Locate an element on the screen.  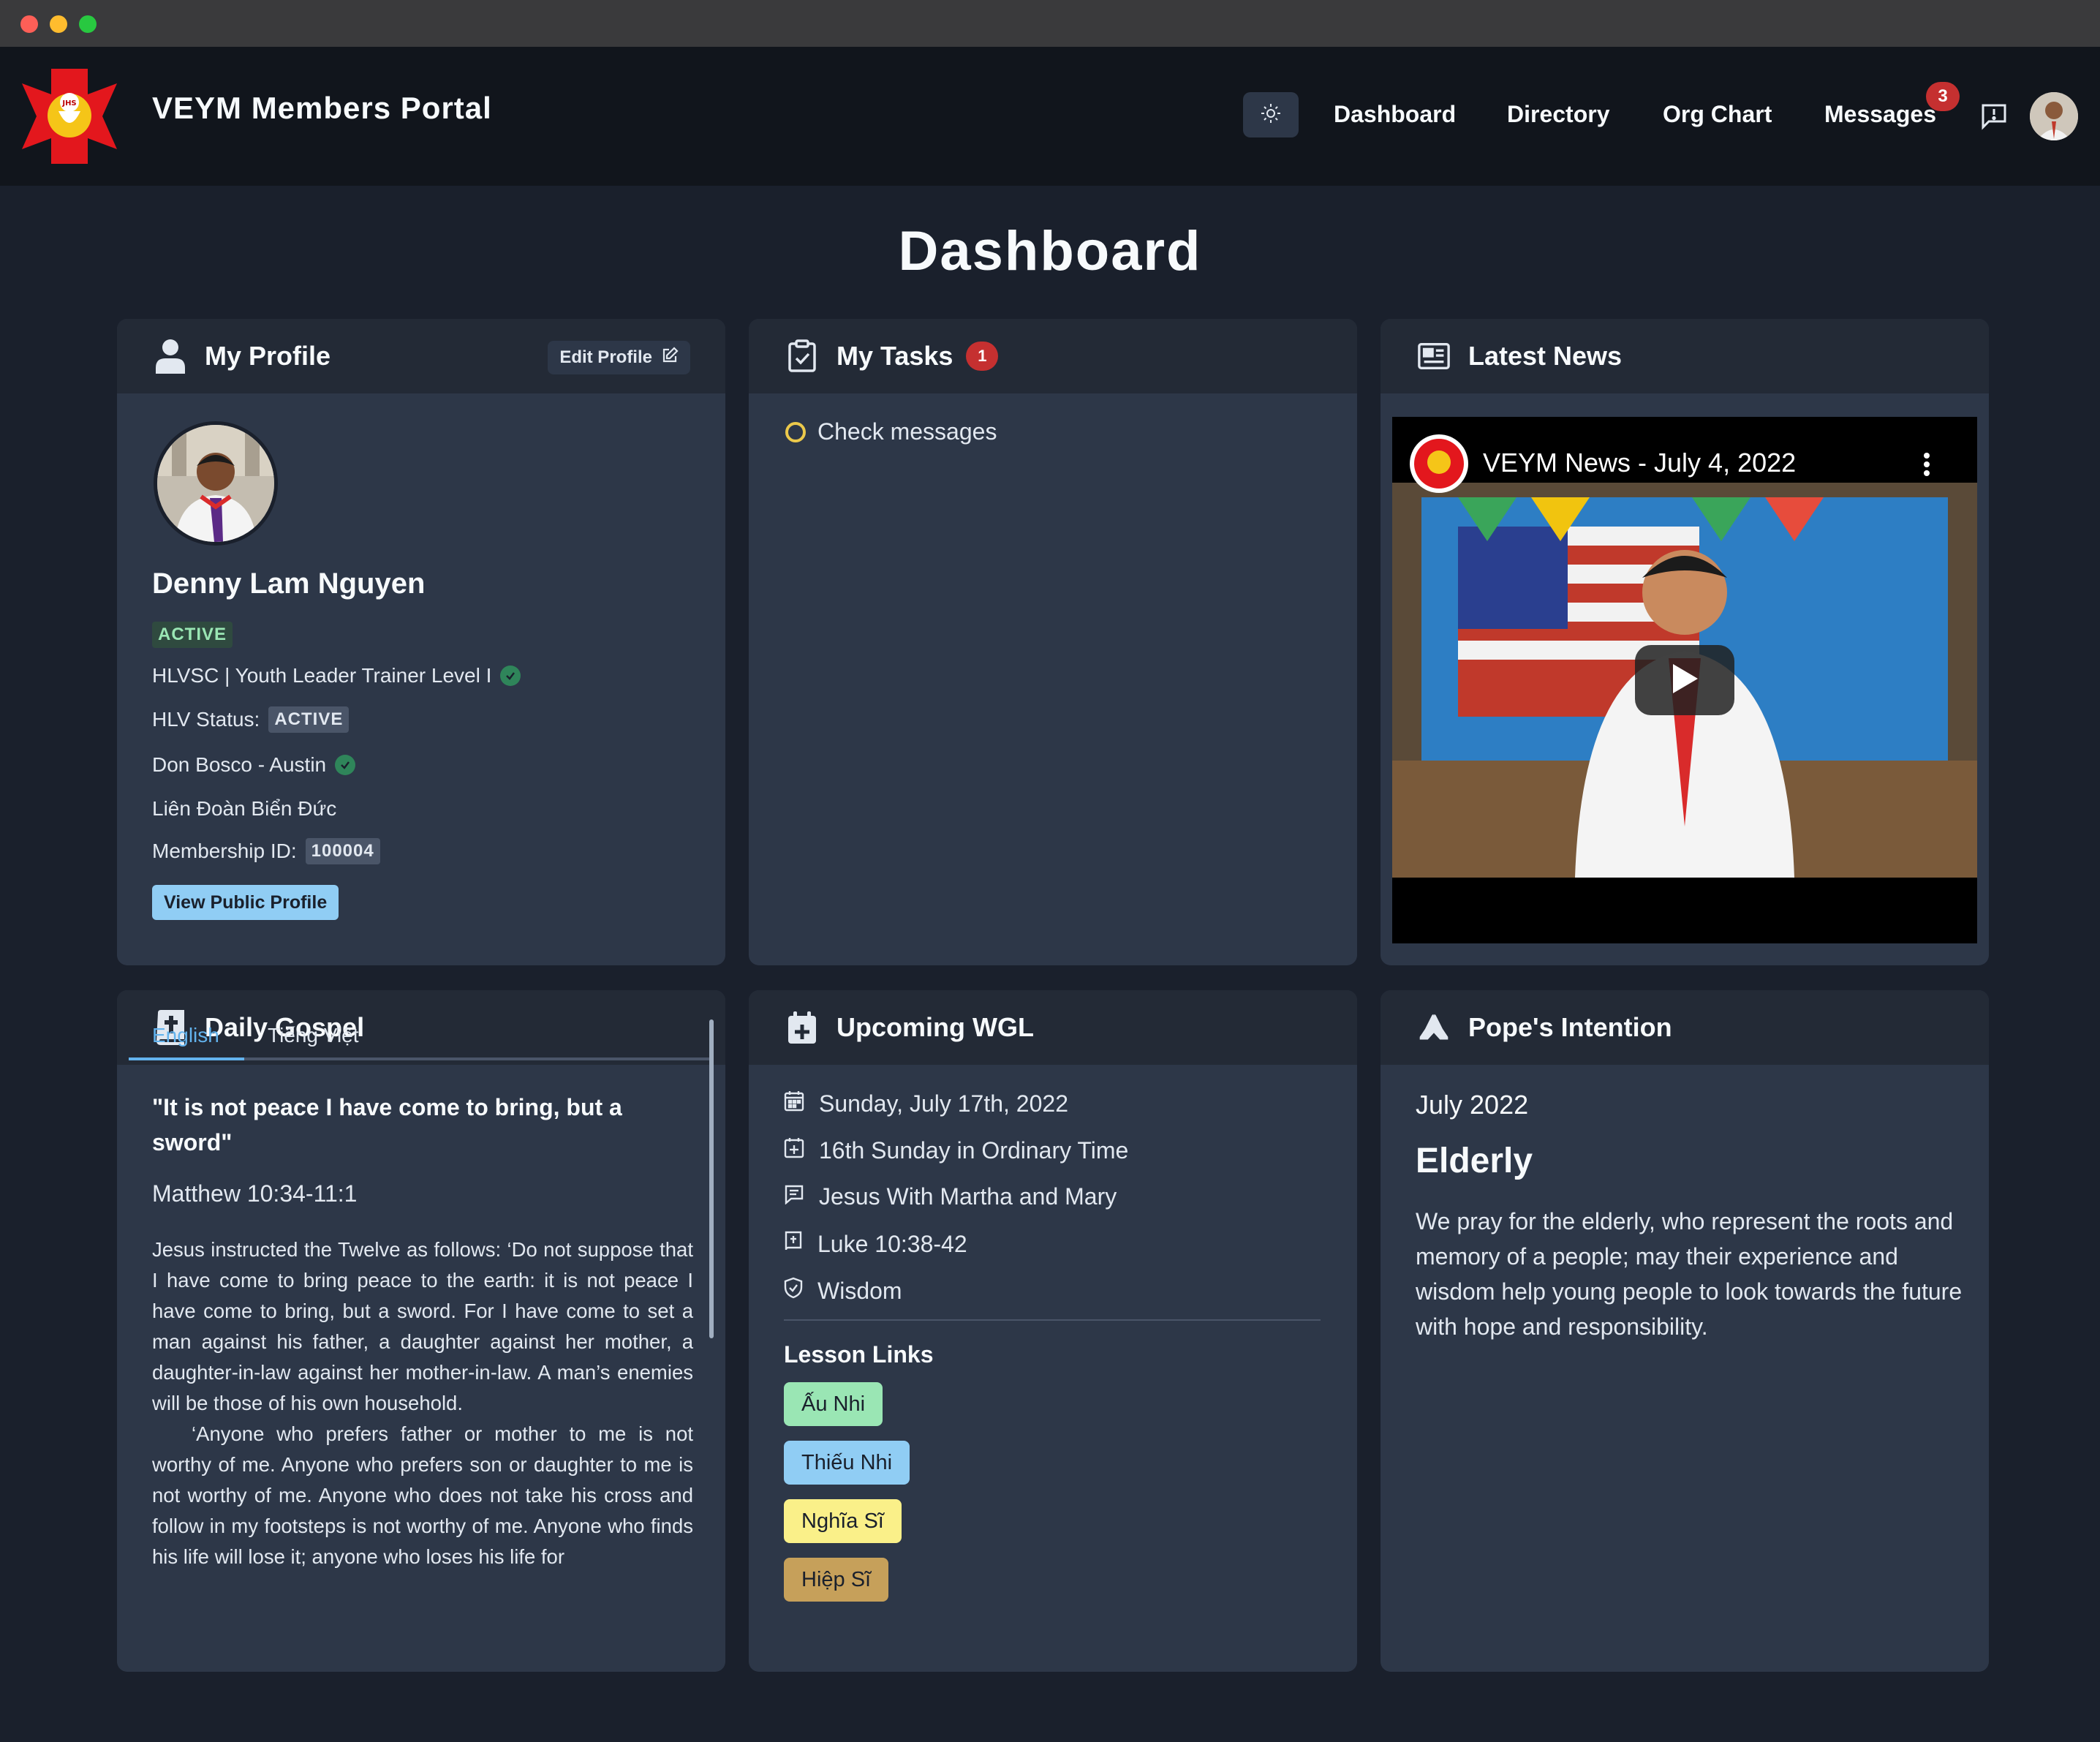
page-title: Dashboard is located at coordinates (1050, 251).